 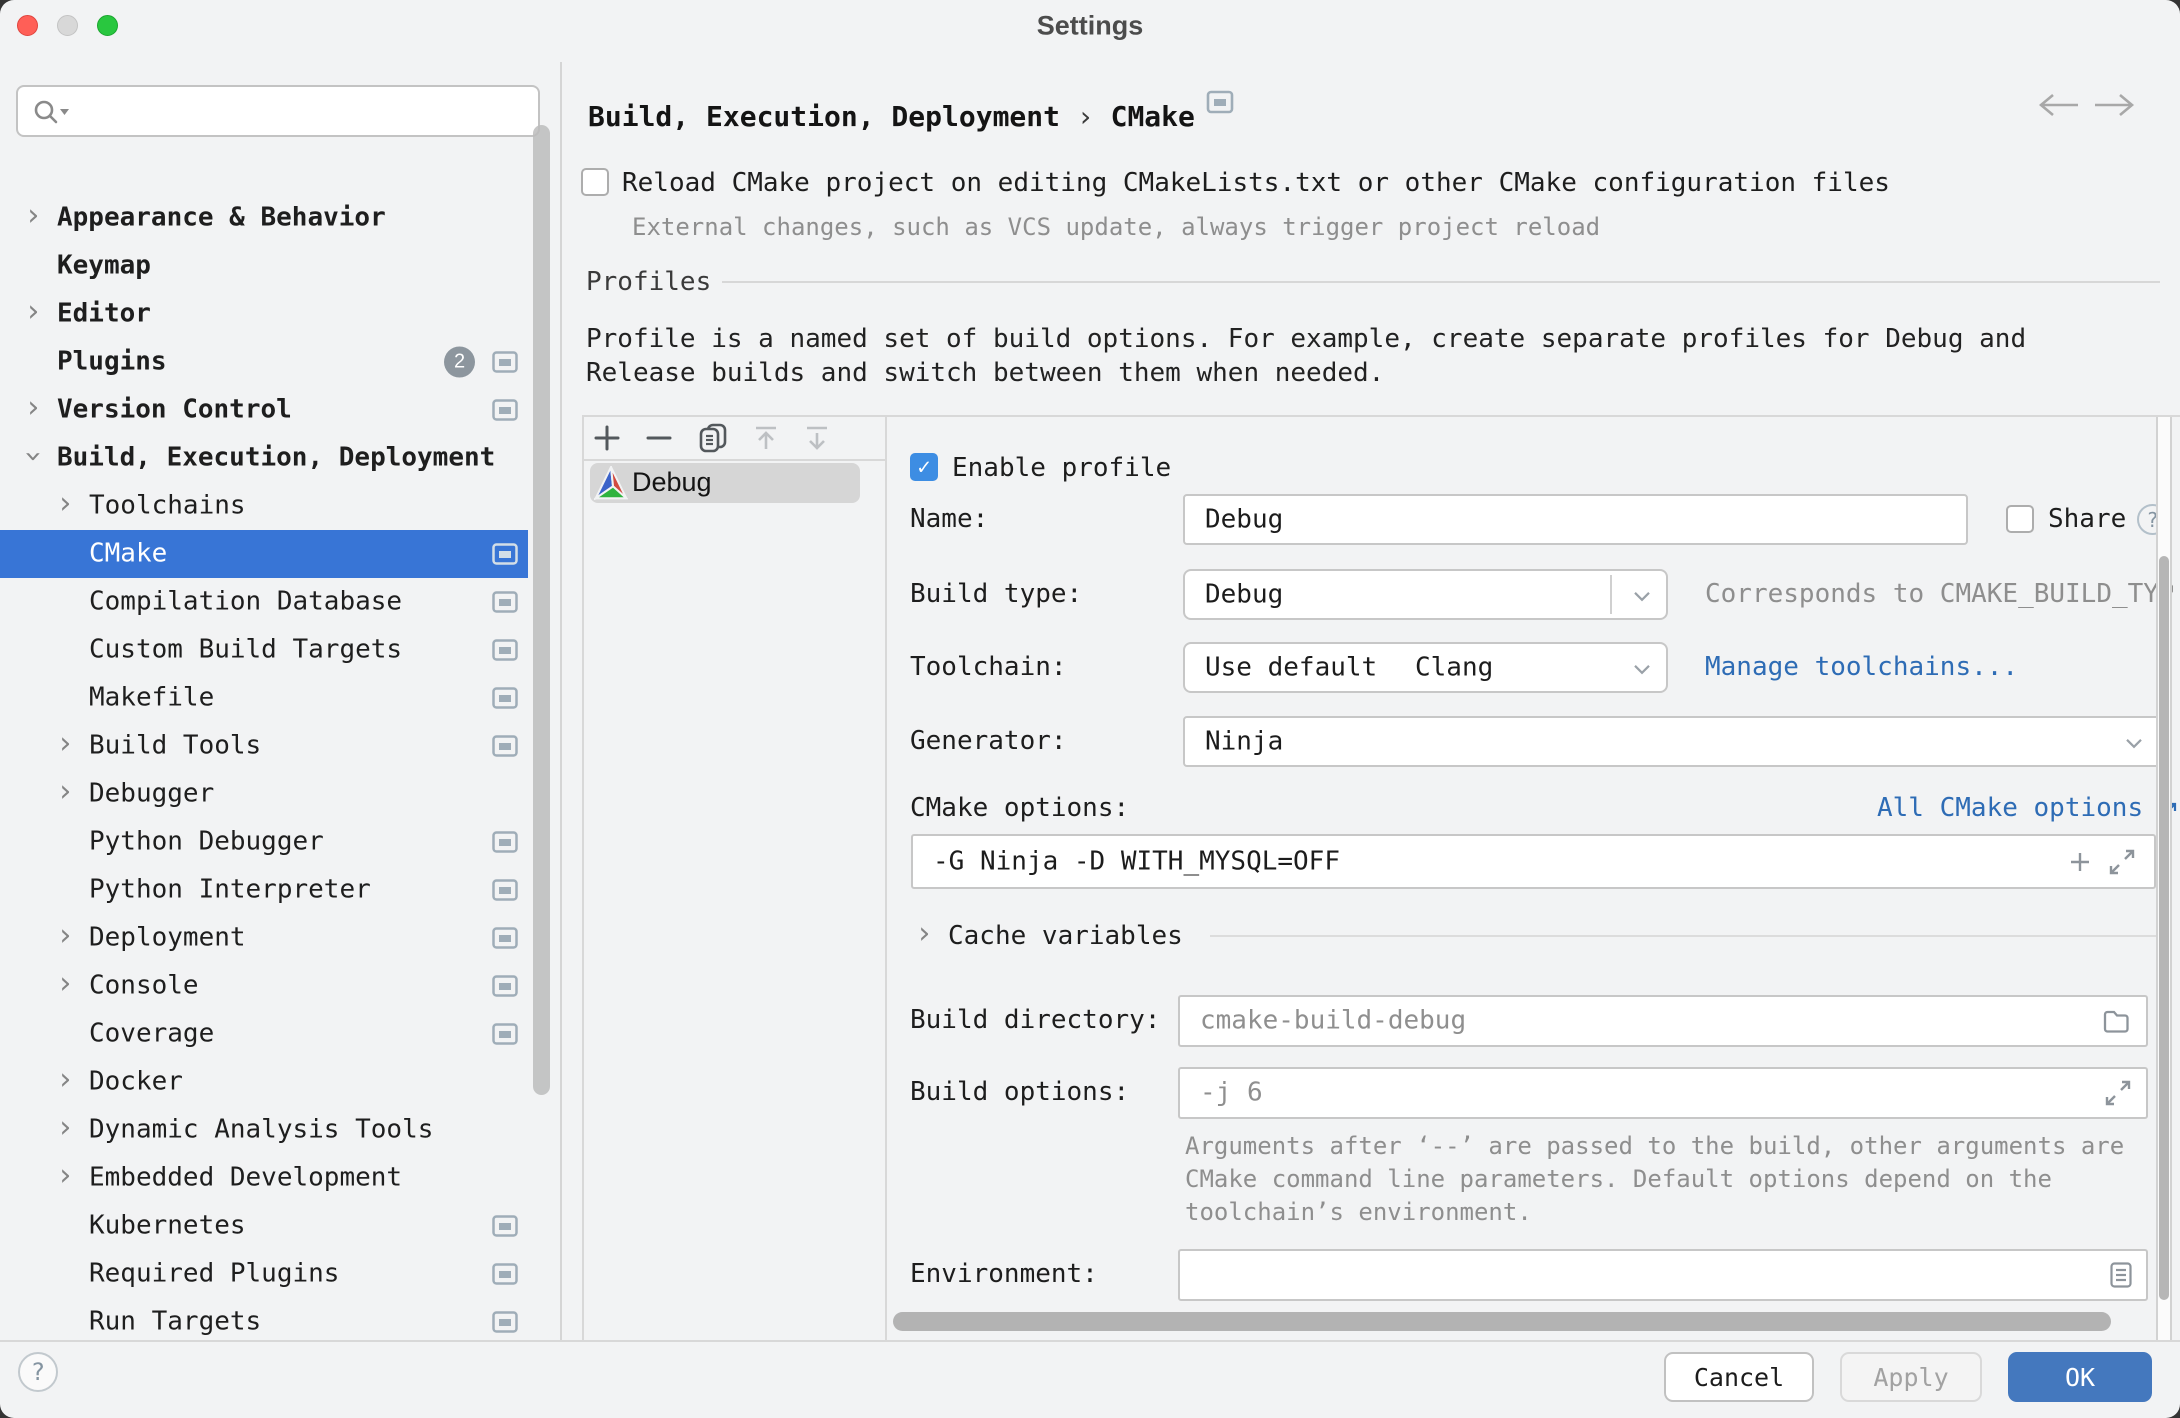 What do you see at coordinates (1663, 1275) in the screenshot?
I see `environment-input` at bounding box center [1663, 1275].